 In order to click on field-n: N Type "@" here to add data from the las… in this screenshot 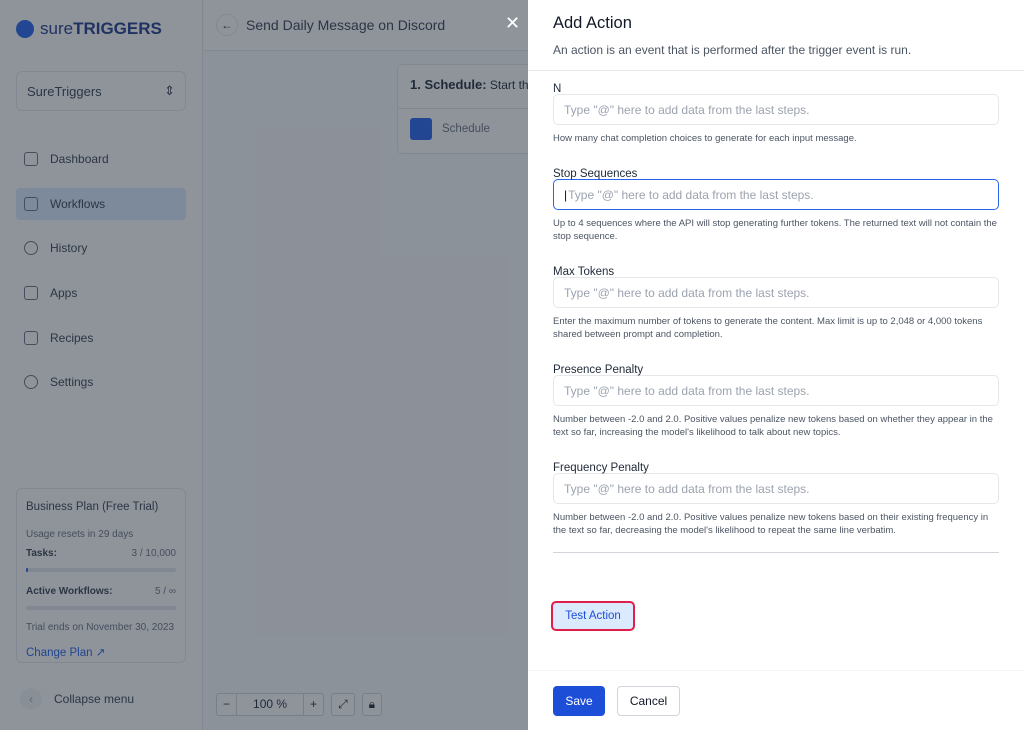, I will do `click(776, 114)`.